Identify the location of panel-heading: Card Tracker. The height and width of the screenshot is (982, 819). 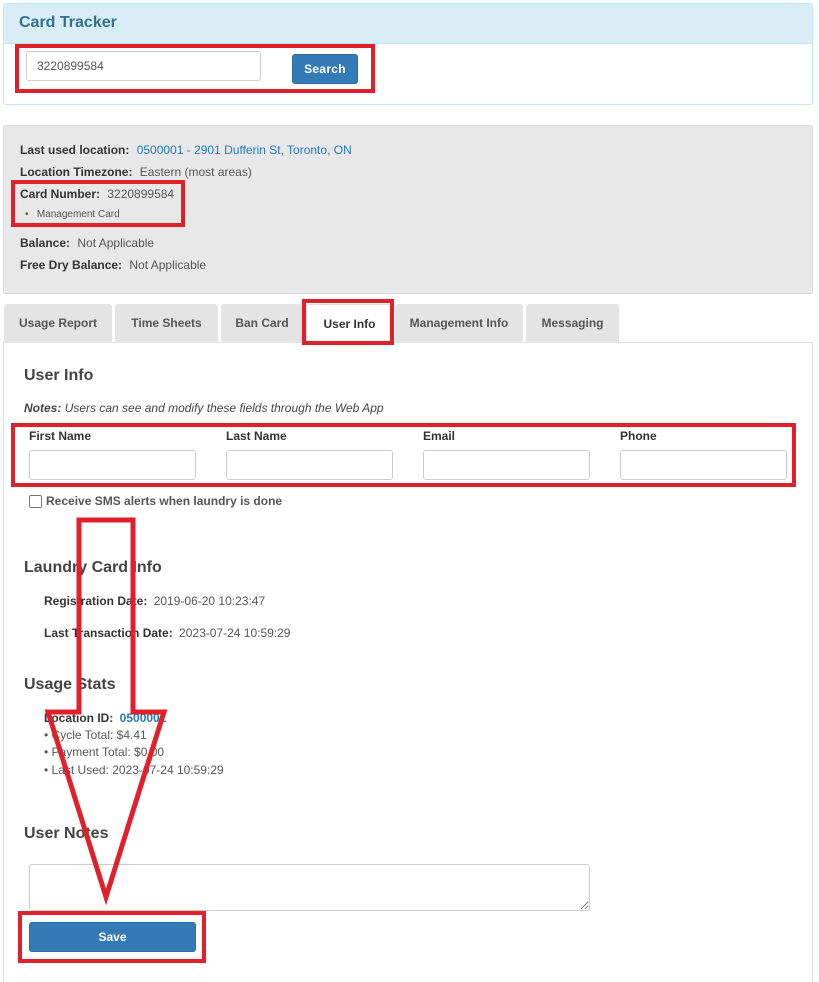
(408, 24).